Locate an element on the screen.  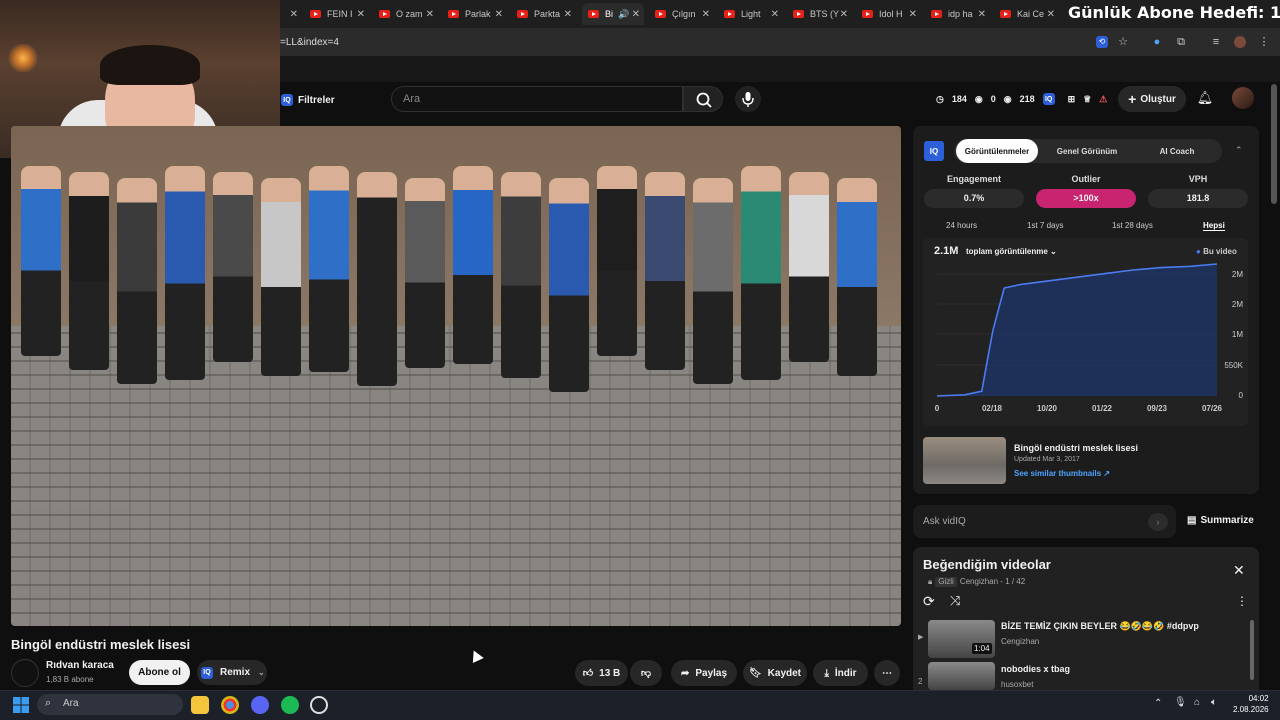
tab-overview: Genel Görünüm is located at coordinates (1087, 151).